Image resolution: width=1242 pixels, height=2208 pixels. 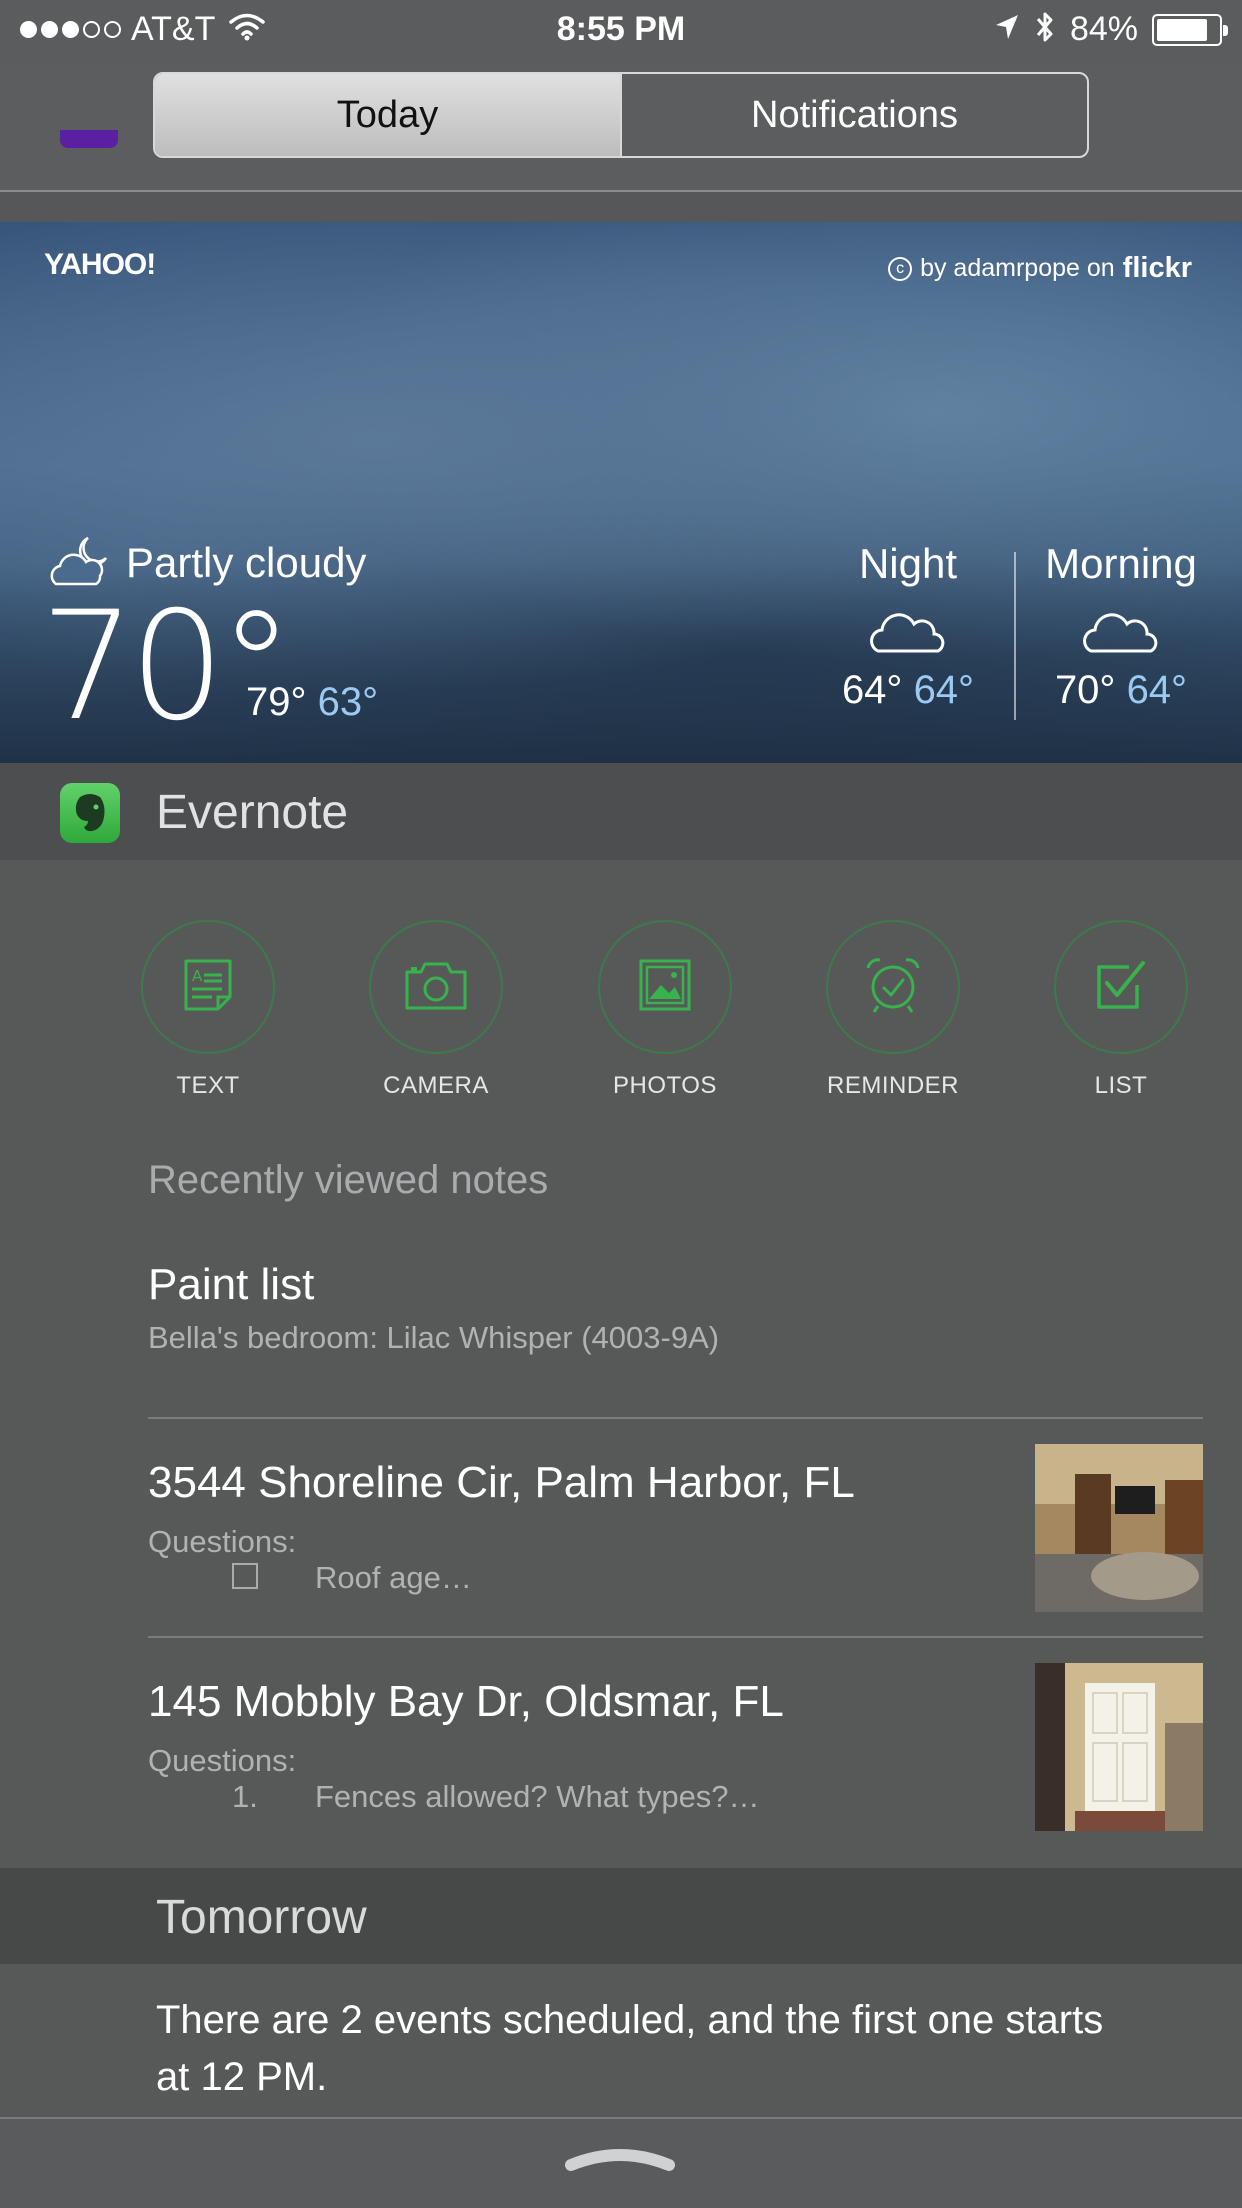 I want to click on action-label: REMINDER, so click(x=892, y=1085).